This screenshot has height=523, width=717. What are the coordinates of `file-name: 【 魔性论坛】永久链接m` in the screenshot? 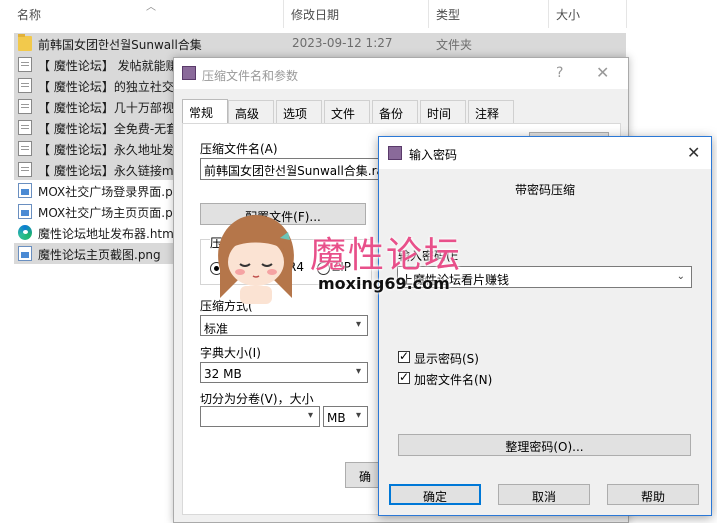 It's located at (106, 171).